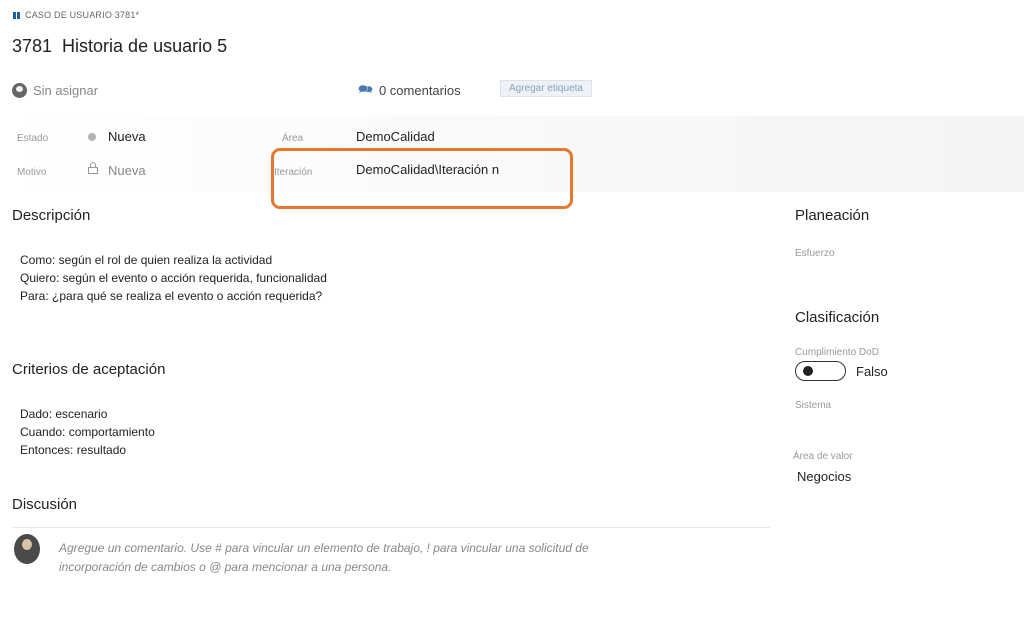 This screenshot has height=624, width=1024. What do you see at coordinates (832, 215) in the screenshot?
I see `planeacion-heading: Planeación` at bounding box center [832, 215].